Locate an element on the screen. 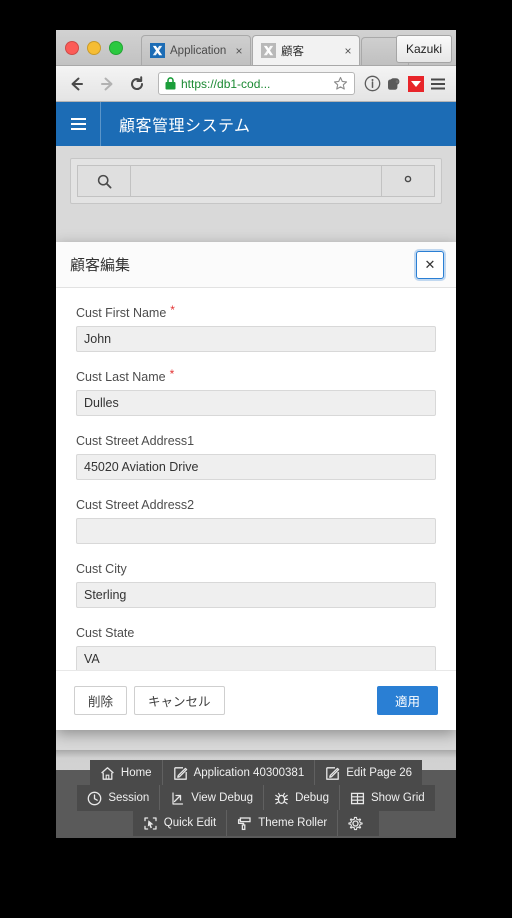 This screenshot has width=512, height=918. field-cust-street-address1: Cust Street Address1 is located at coordinates (256, 457).